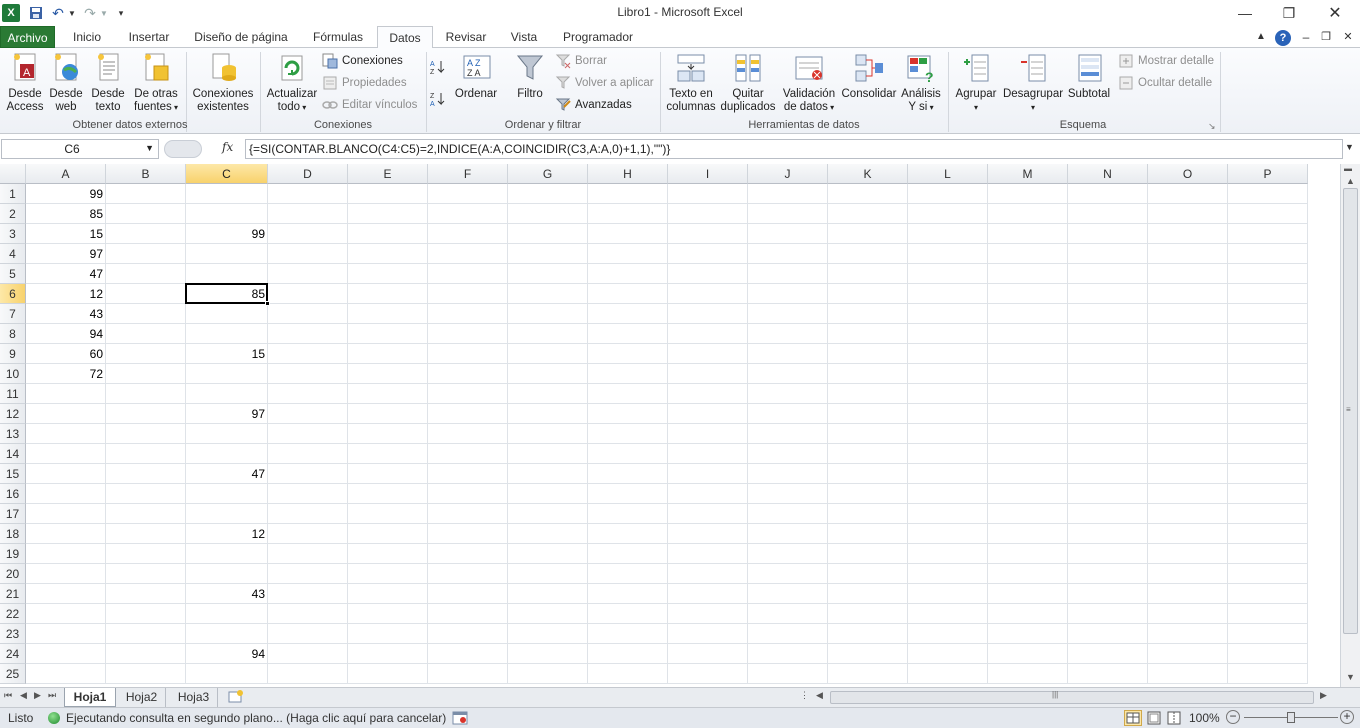  What do you see at coordinates (13, 214) in the screenshot?
I see `row-header-2: 2` at bounding box center [13, 214].